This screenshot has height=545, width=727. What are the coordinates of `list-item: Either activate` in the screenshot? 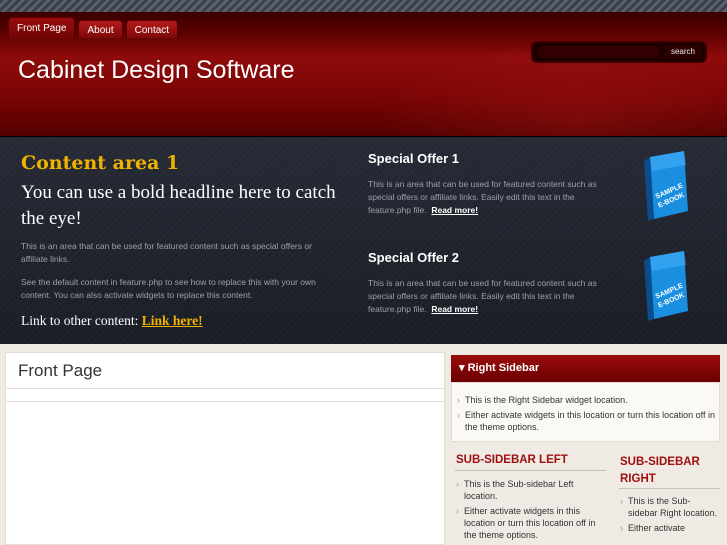 It's located at (670, 528).